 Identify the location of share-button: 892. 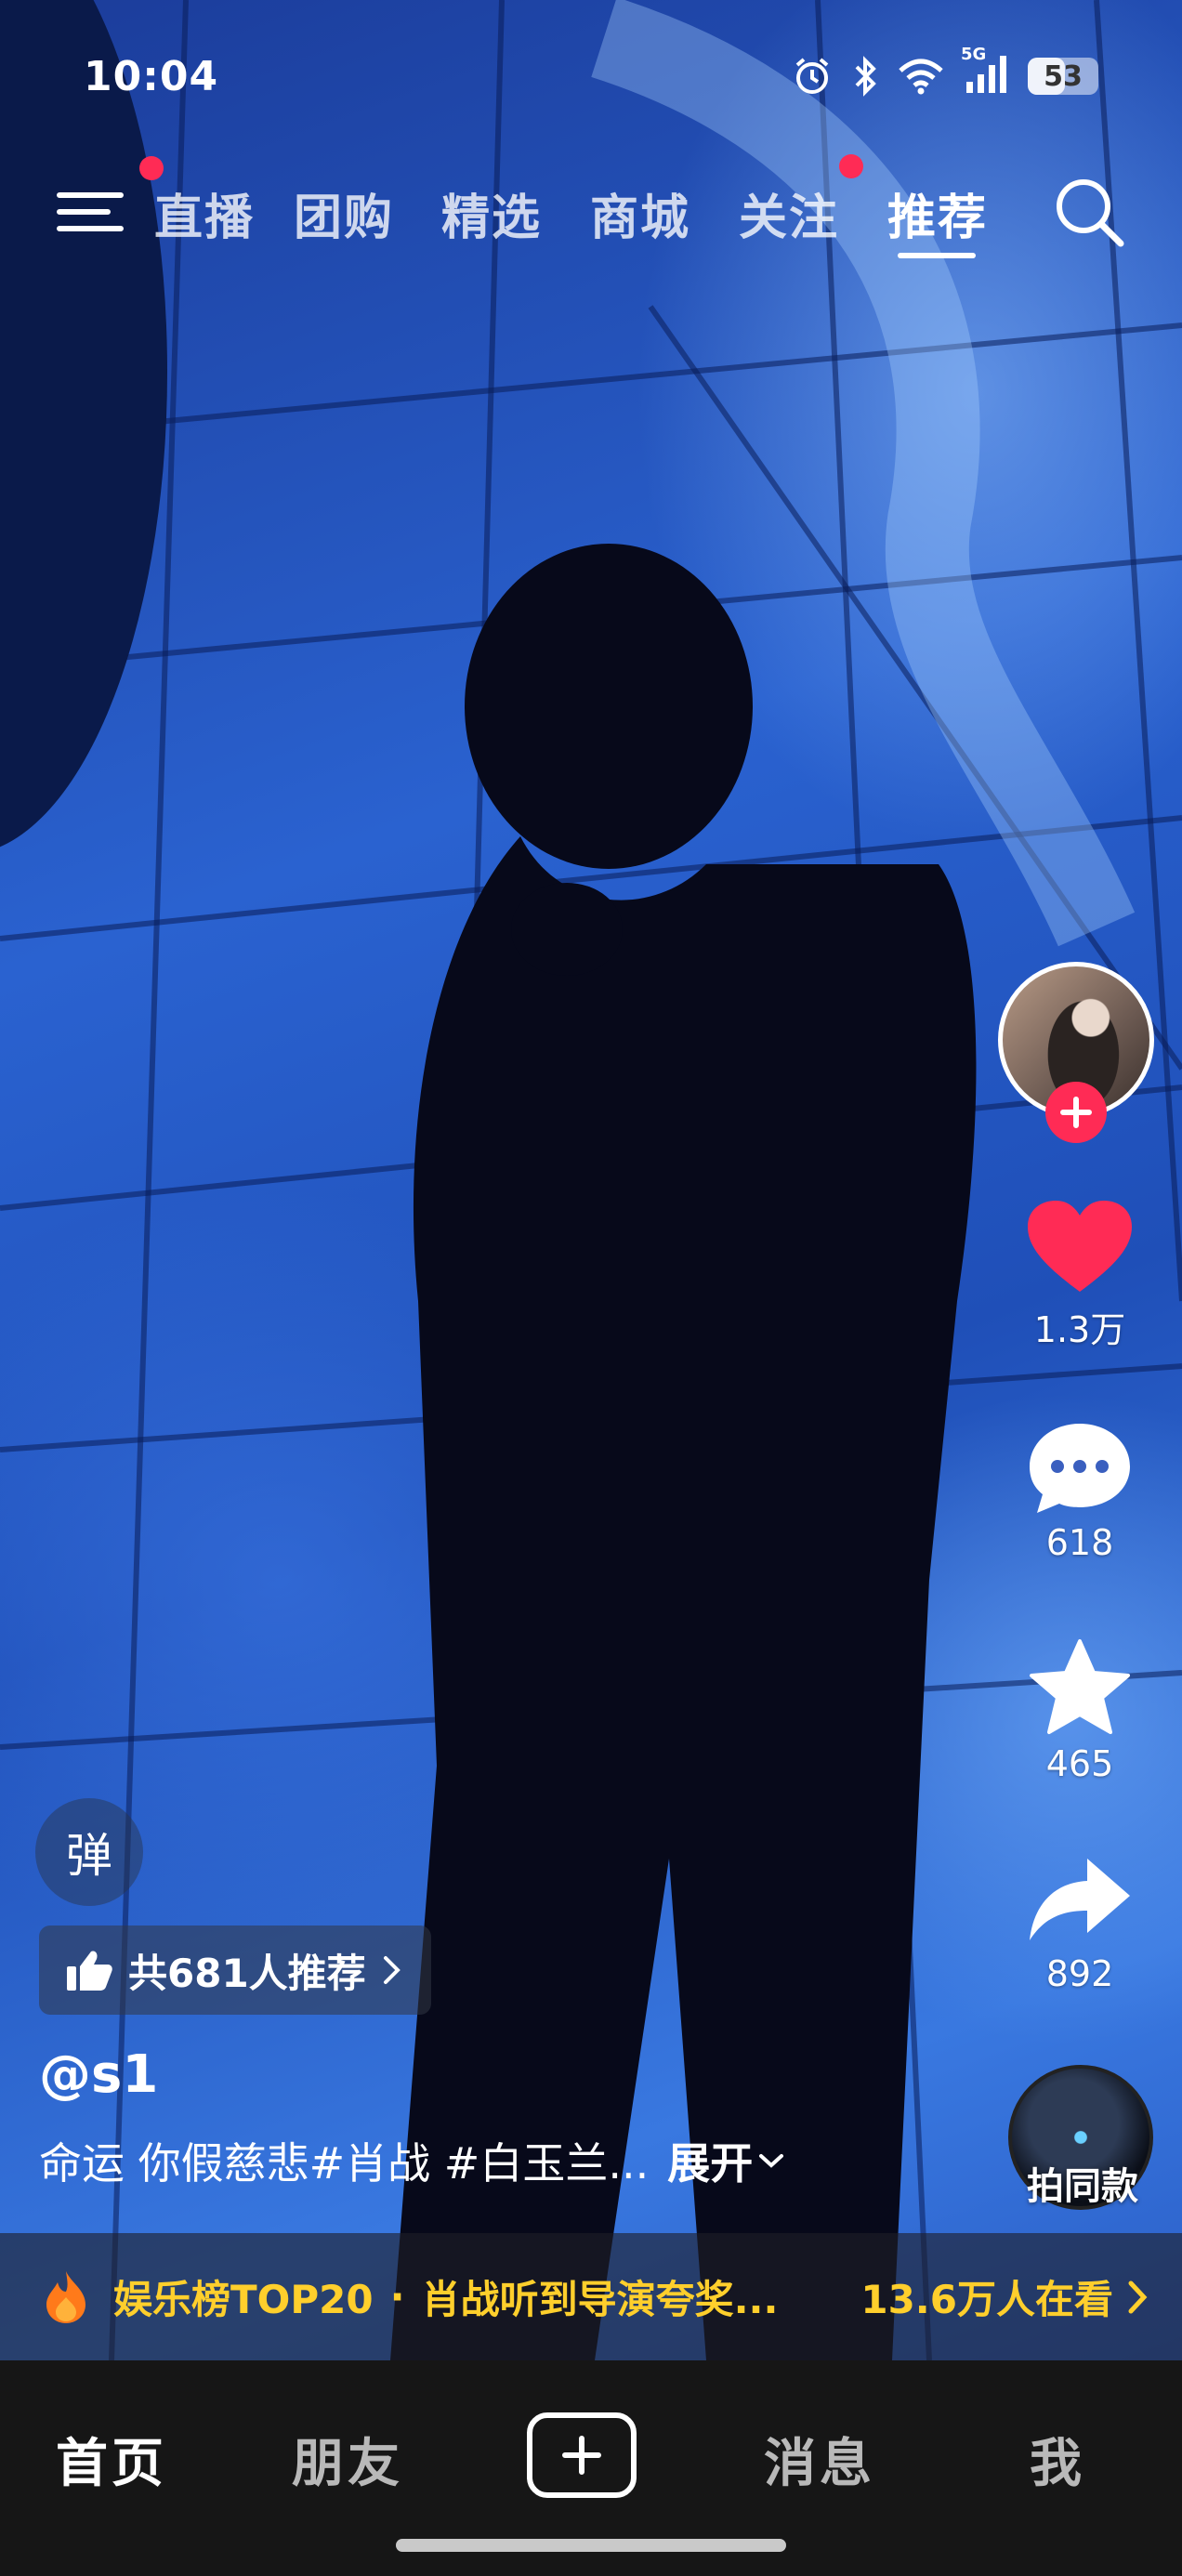
(1080, 1924).